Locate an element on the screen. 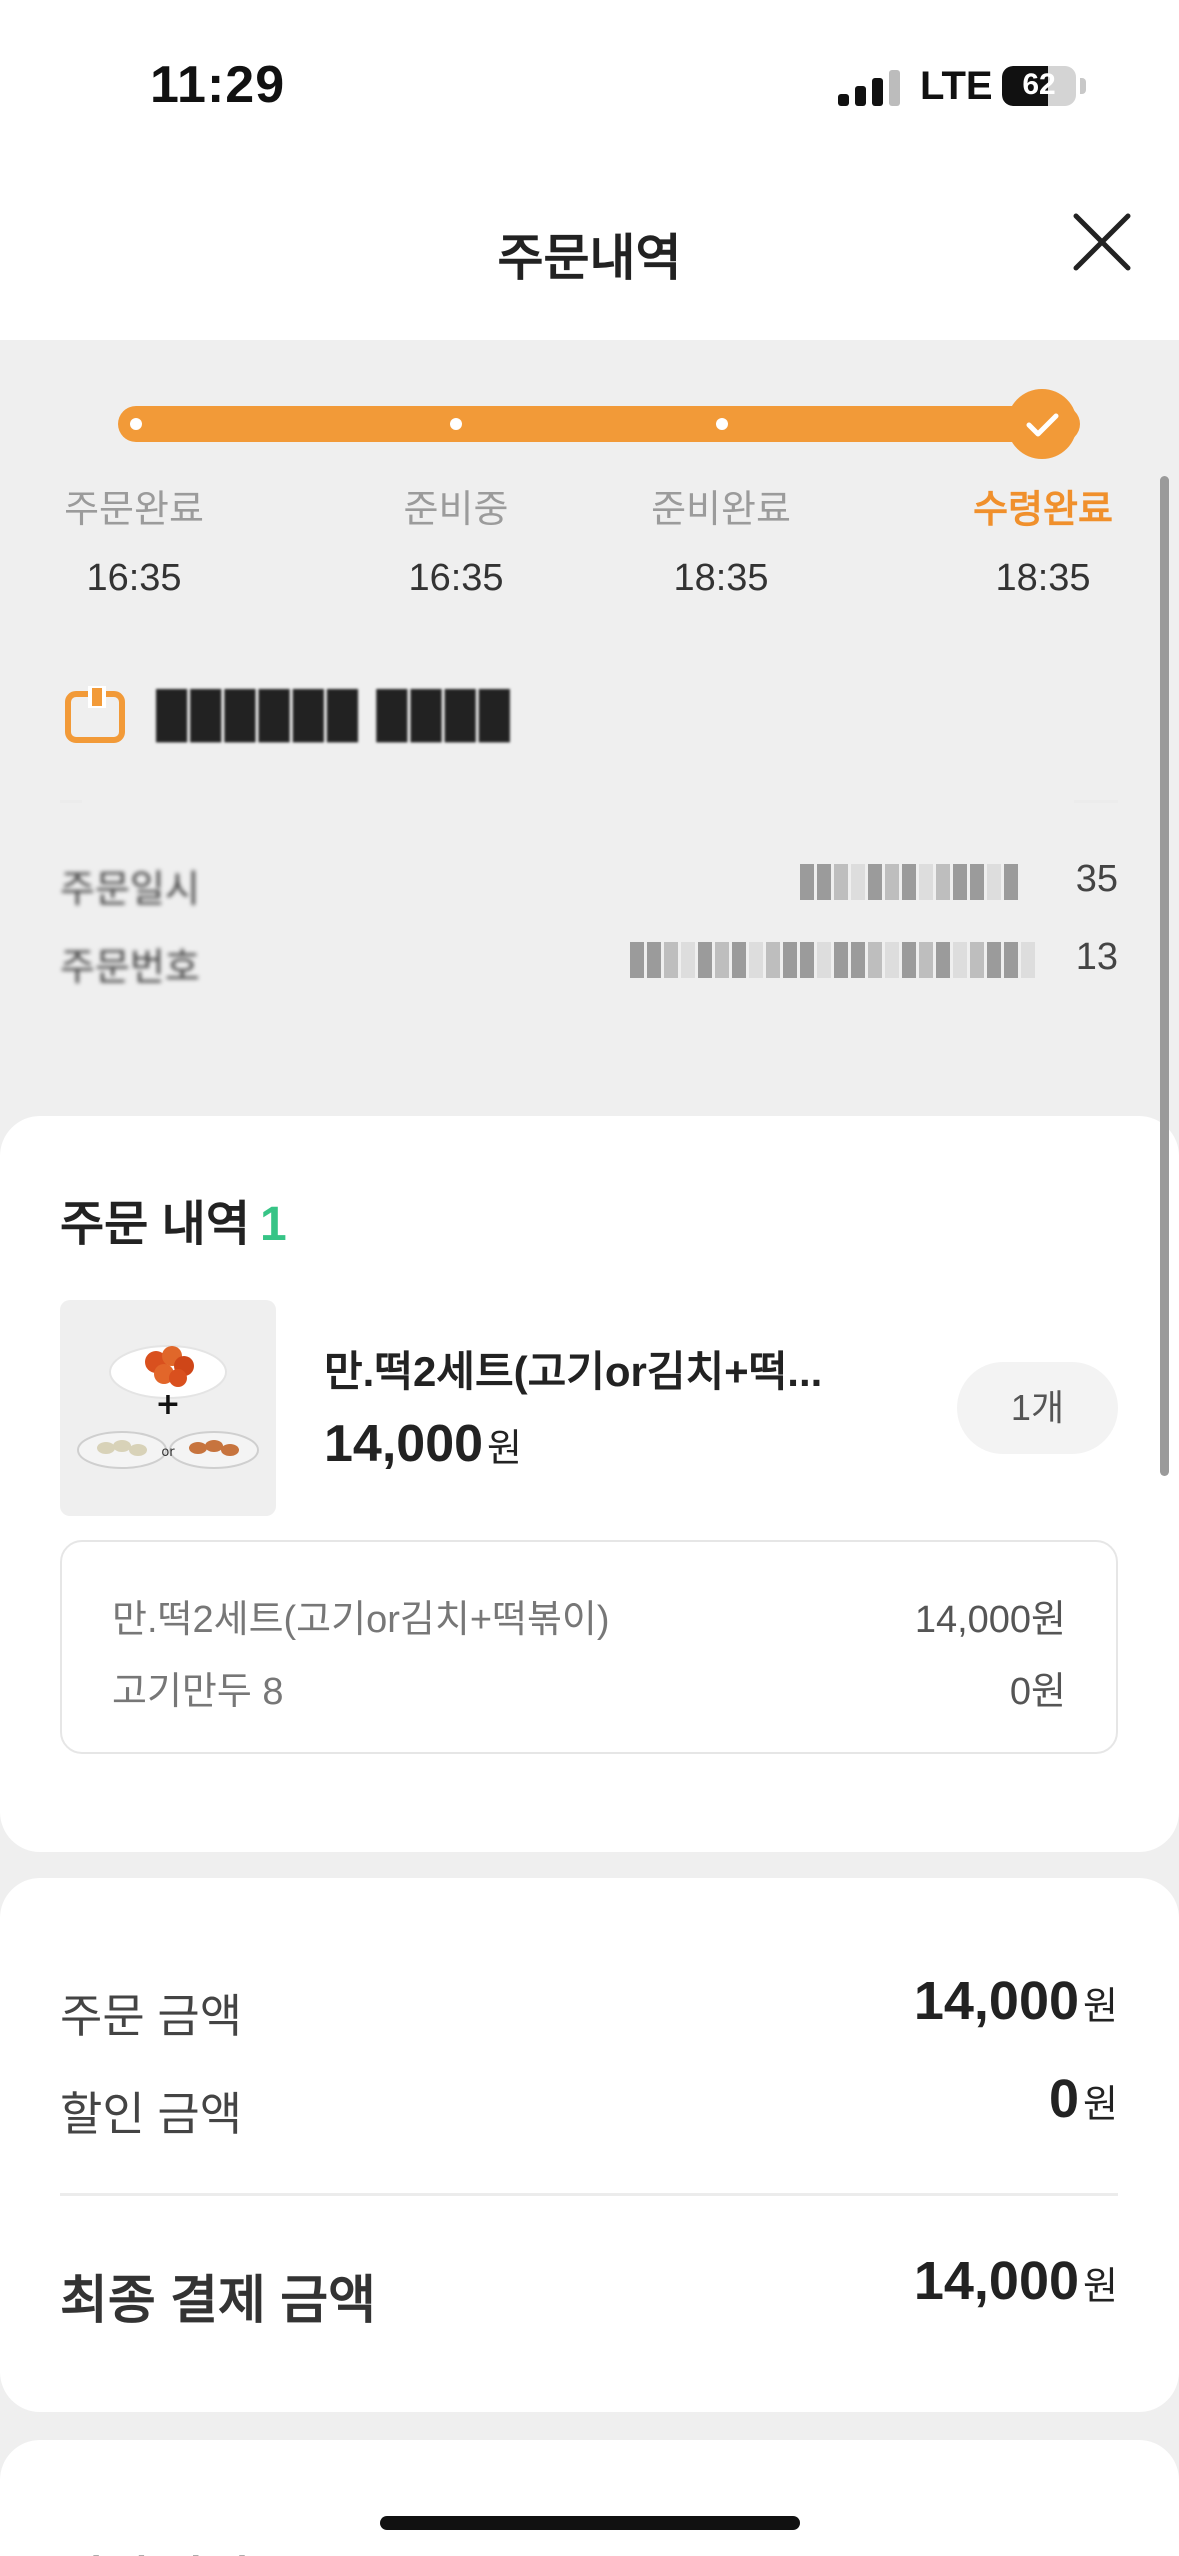 The height and width of the screenshot is (2556, 1179). store-name: ██████ ████ is located at coordinates (334, 714).